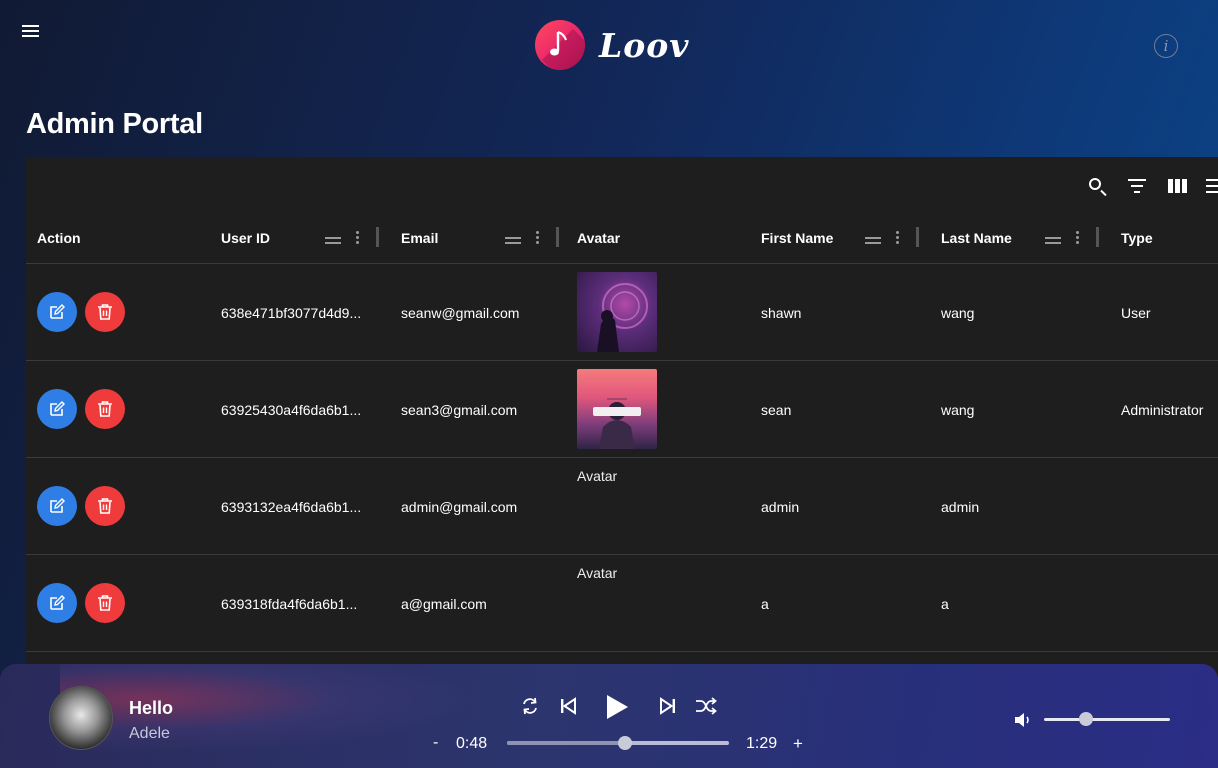 The image size is (1218, 768). I want to click on seek-back-button: -, so click(435, 743).